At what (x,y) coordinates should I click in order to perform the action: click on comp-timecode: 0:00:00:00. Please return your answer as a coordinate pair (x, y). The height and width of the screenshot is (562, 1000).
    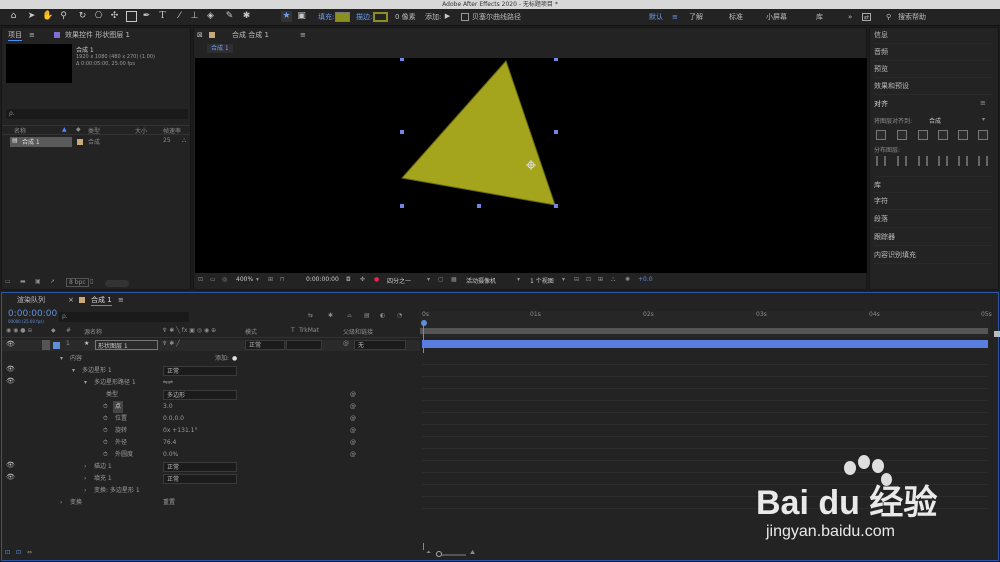
    Looking at the image, I should click on (322, 279).